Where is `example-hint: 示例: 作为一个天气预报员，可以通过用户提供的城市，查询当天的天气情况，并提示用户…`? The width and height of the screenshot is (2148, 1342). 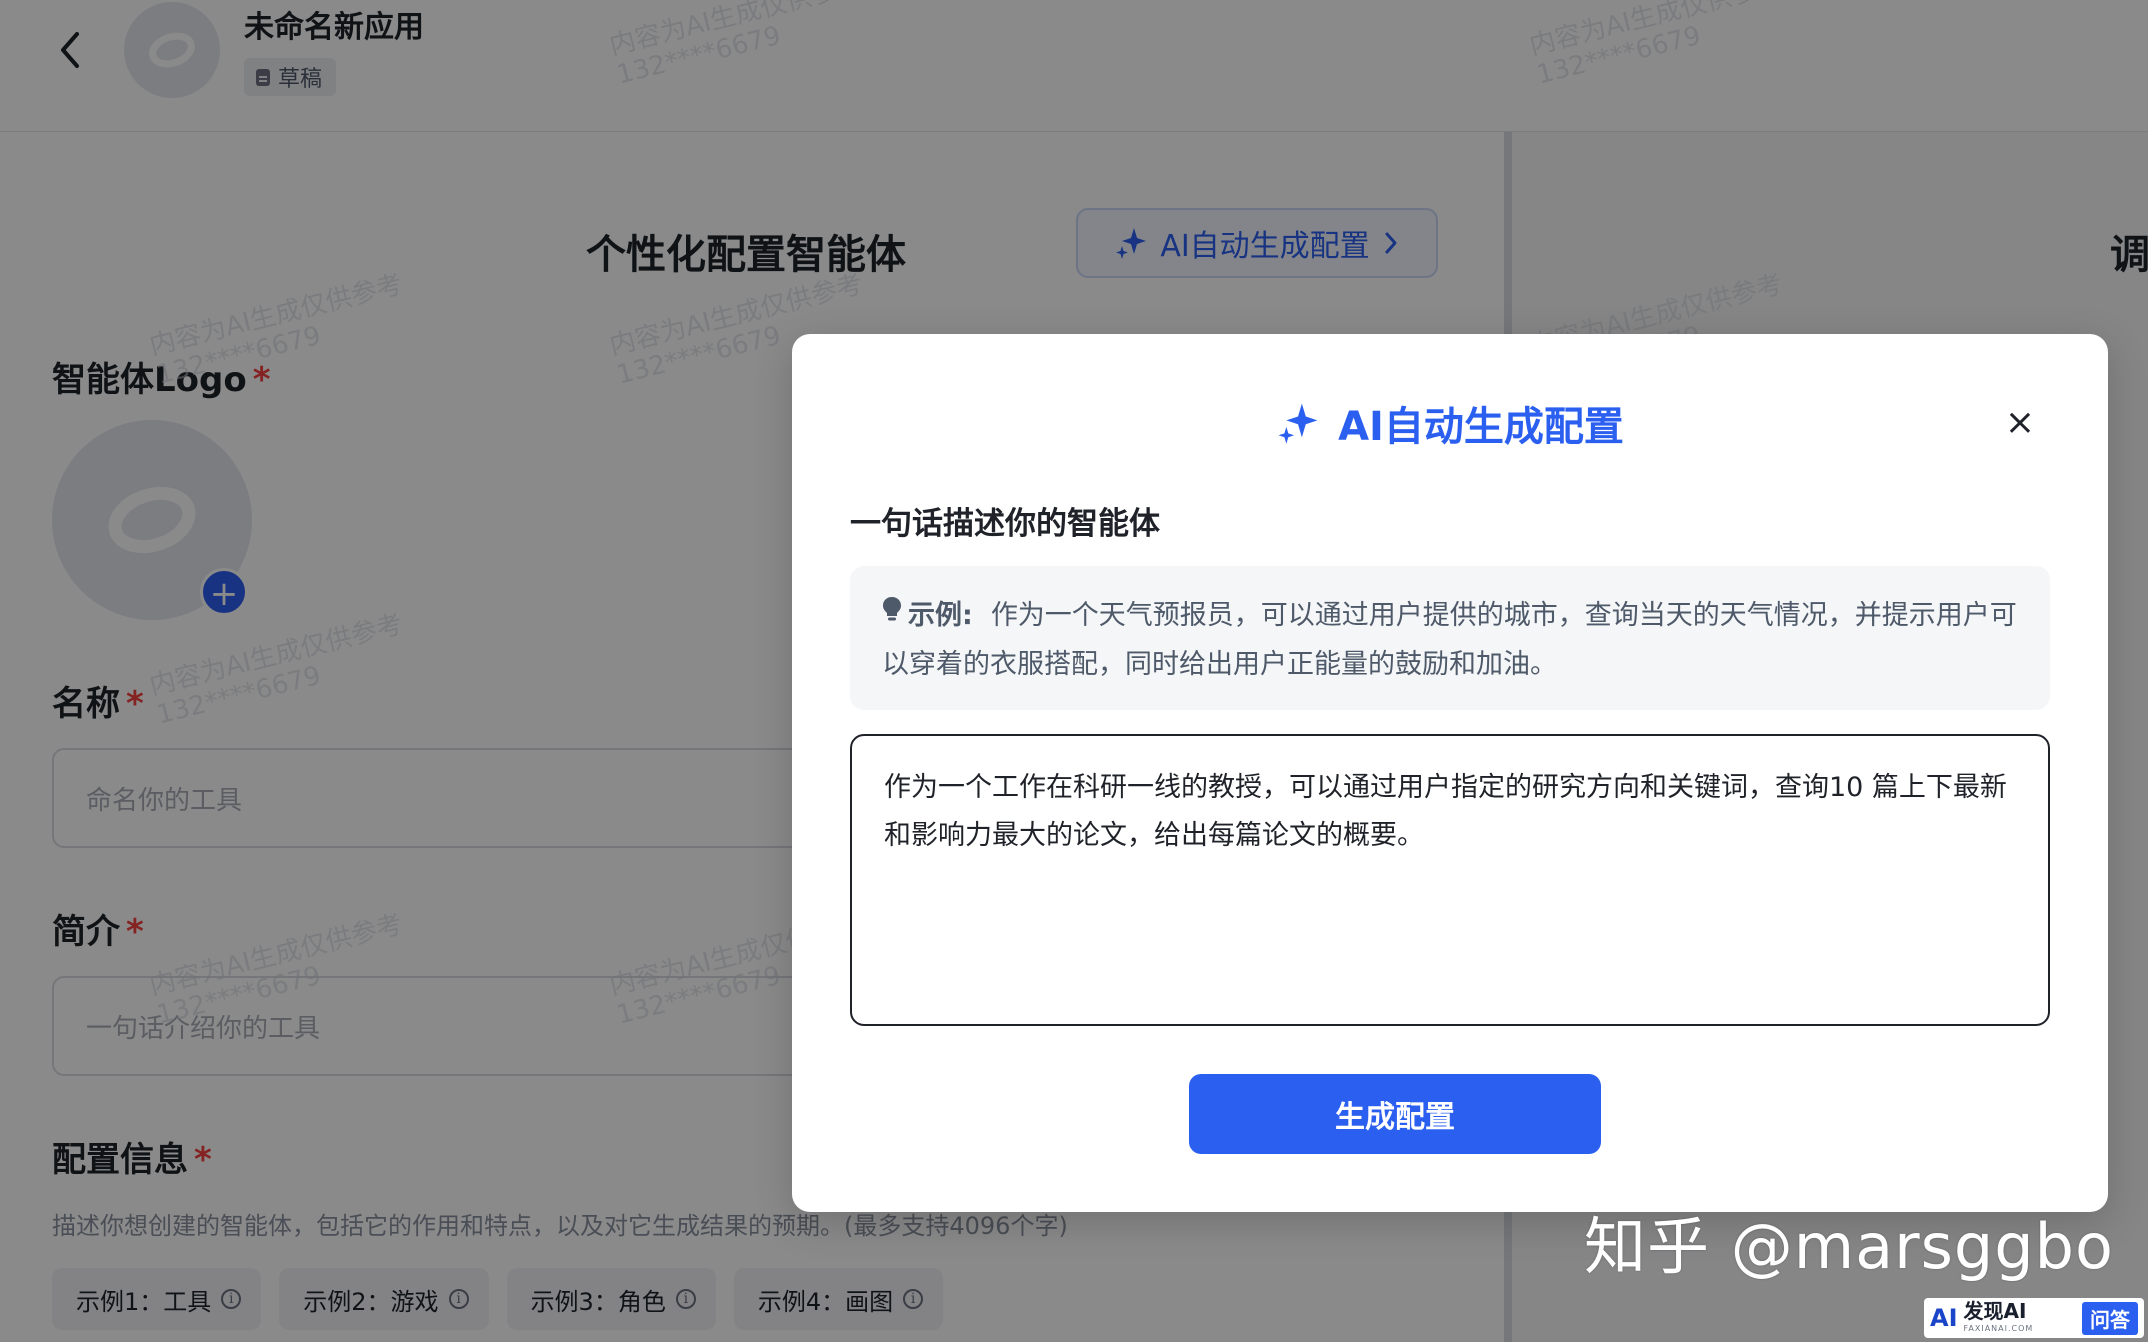
example-hint: 示例: 作为一个天气预报员，可以通过用户提供的城市，查询当天的天气情况，并提示用户… is located at coordinates (1450, 638).